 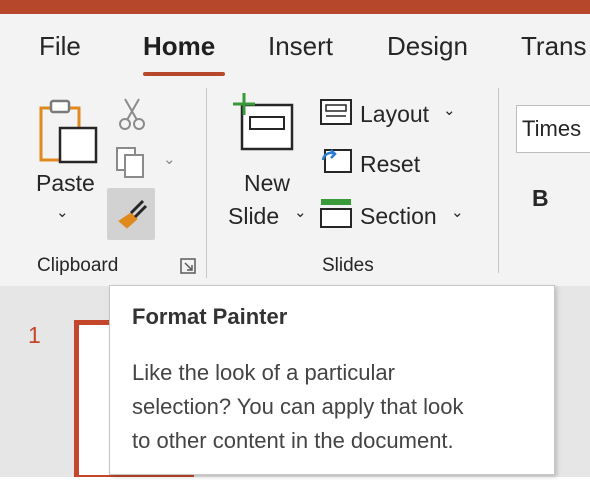 I want to click on paintbrush-icon, so click(x=132, y=216).